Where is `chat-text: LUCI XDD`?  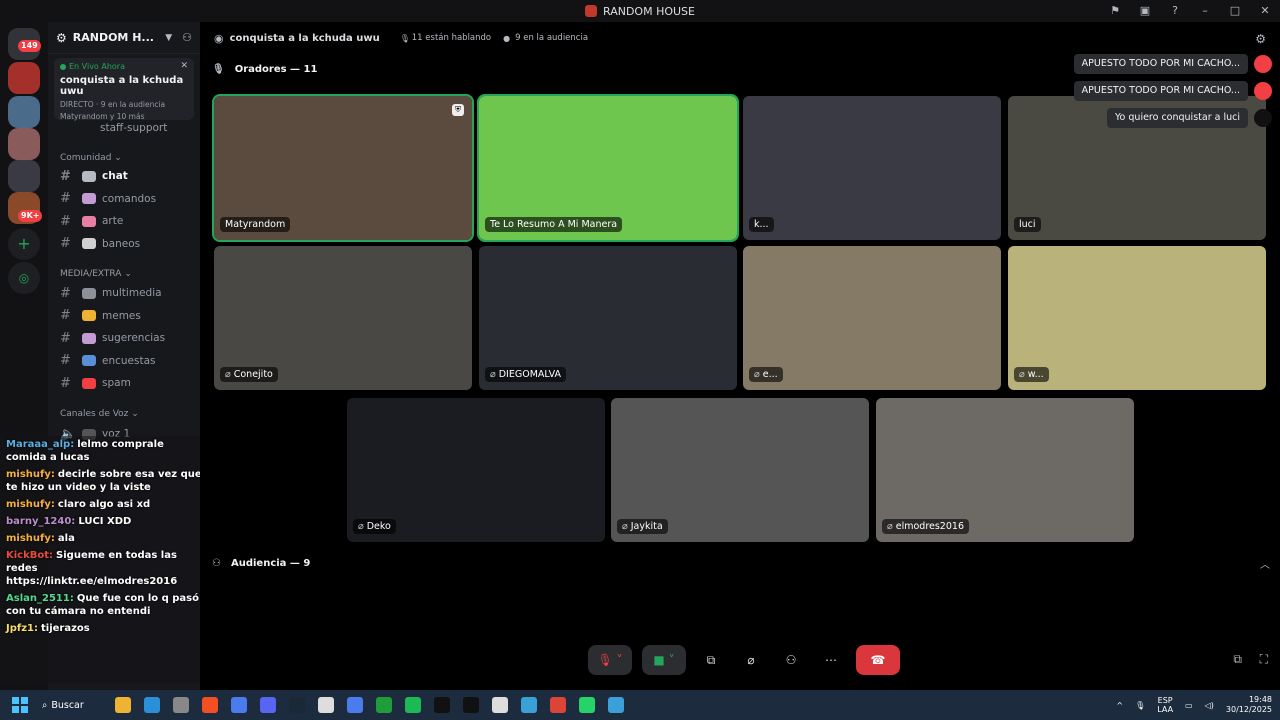 chat-text: LUCI XDD is located at coordinates (105, 521).